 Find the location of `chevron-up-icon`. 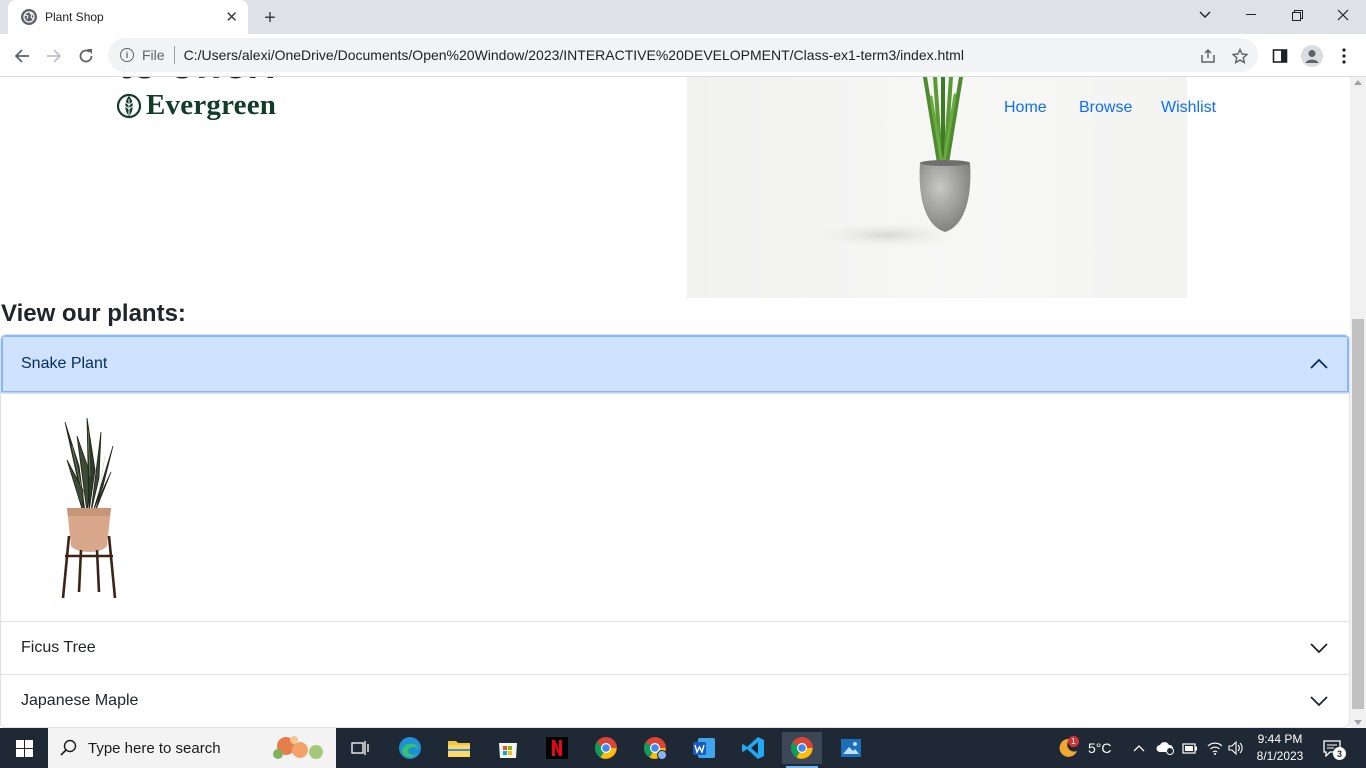

chevron-up-icon is located at coordinates (1319, 363).